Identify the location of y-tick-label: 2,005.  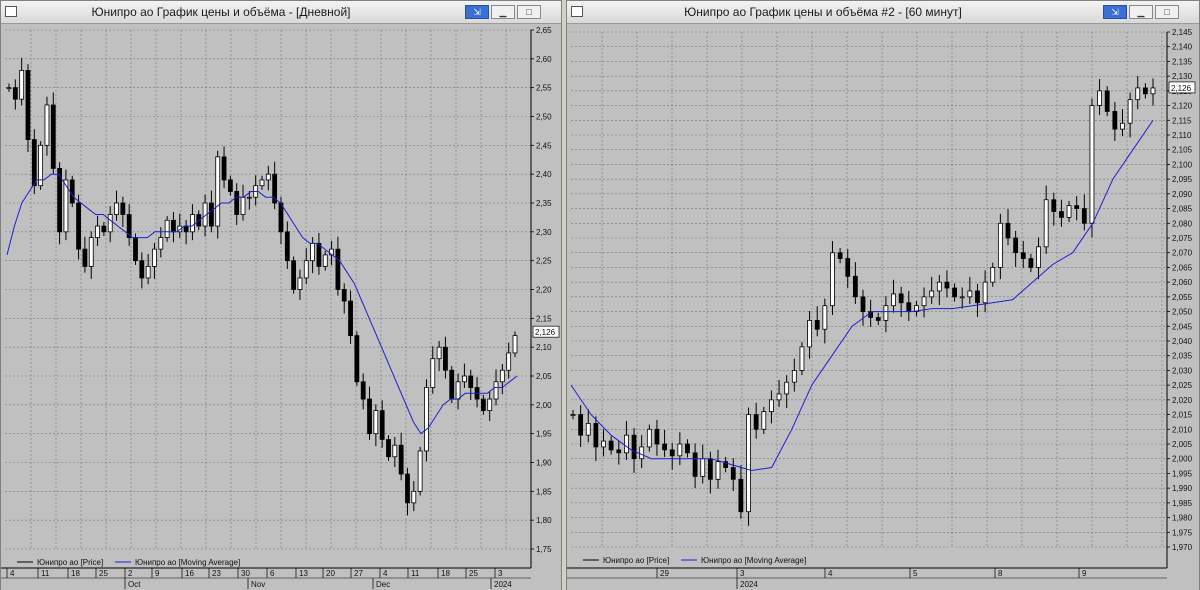
(1182, 444).